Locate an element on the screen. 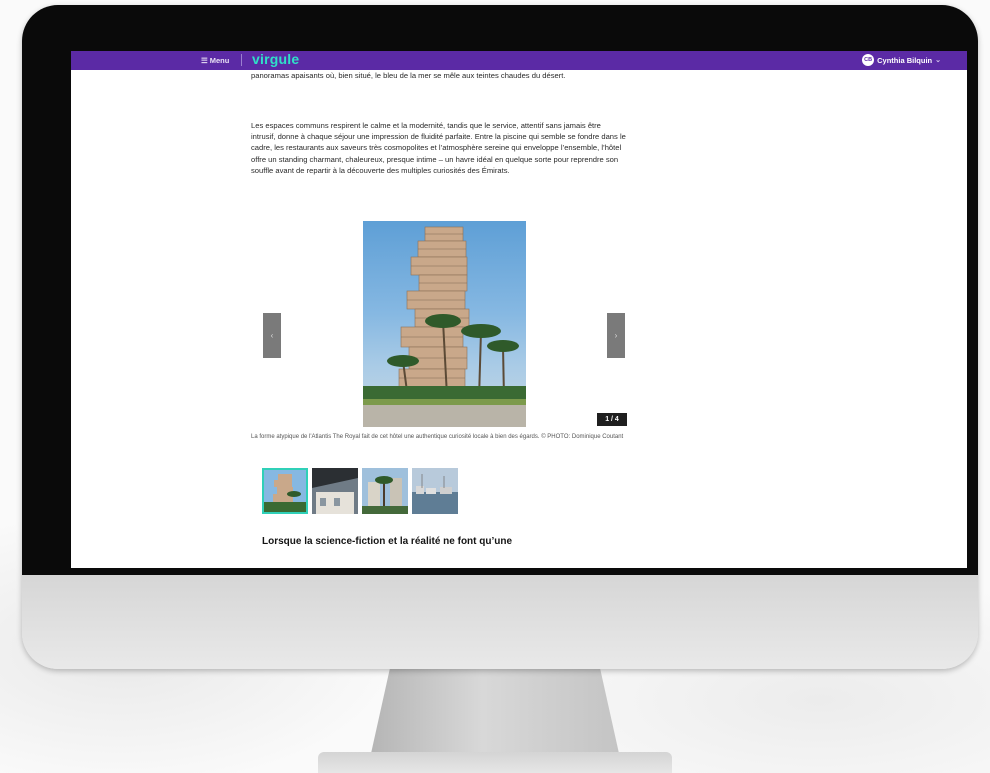  thumbnail-white-building is located at coordinates (335, 491).